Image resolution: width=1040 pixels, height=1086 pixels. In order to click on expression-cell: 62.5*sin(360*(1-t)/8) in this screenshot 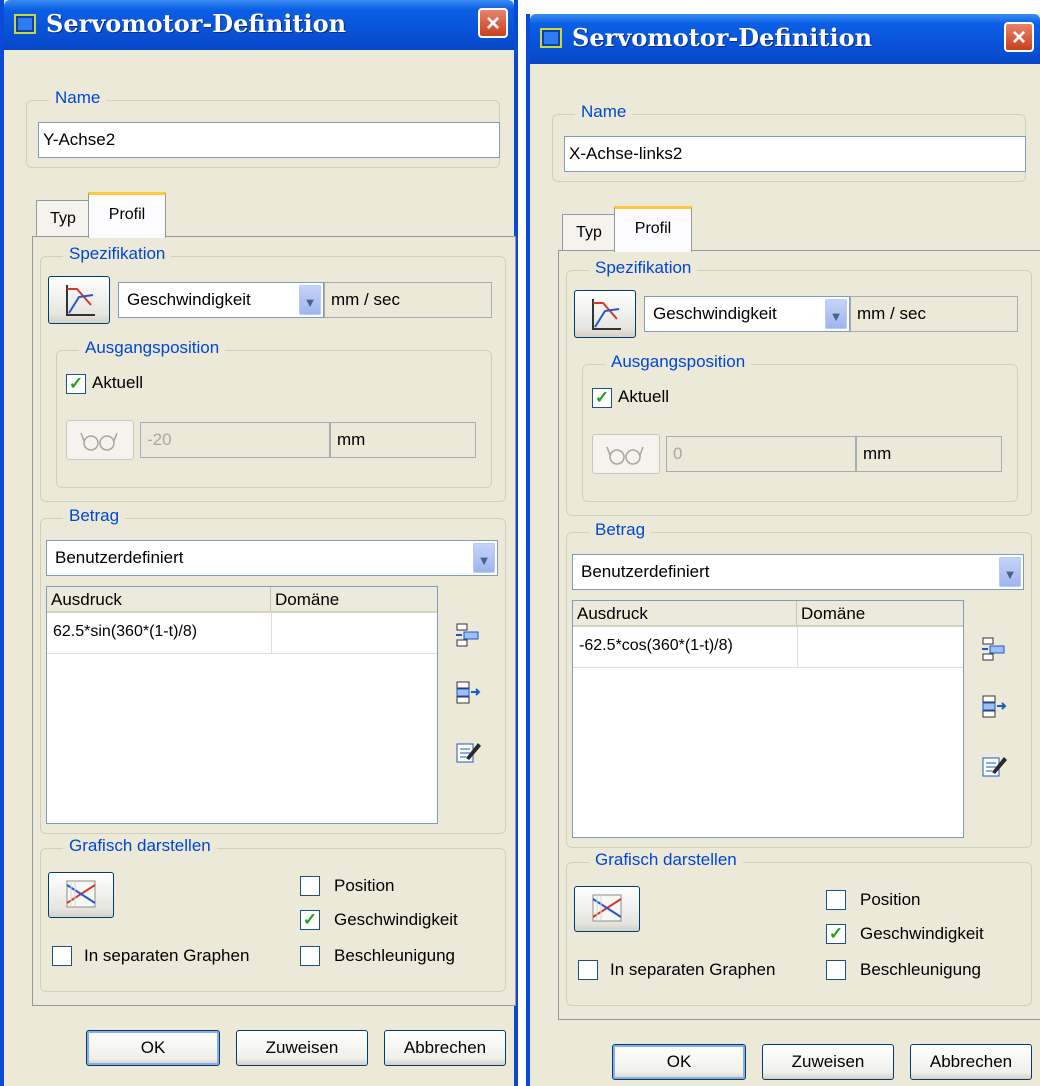, I will do `click(125, 632)`.